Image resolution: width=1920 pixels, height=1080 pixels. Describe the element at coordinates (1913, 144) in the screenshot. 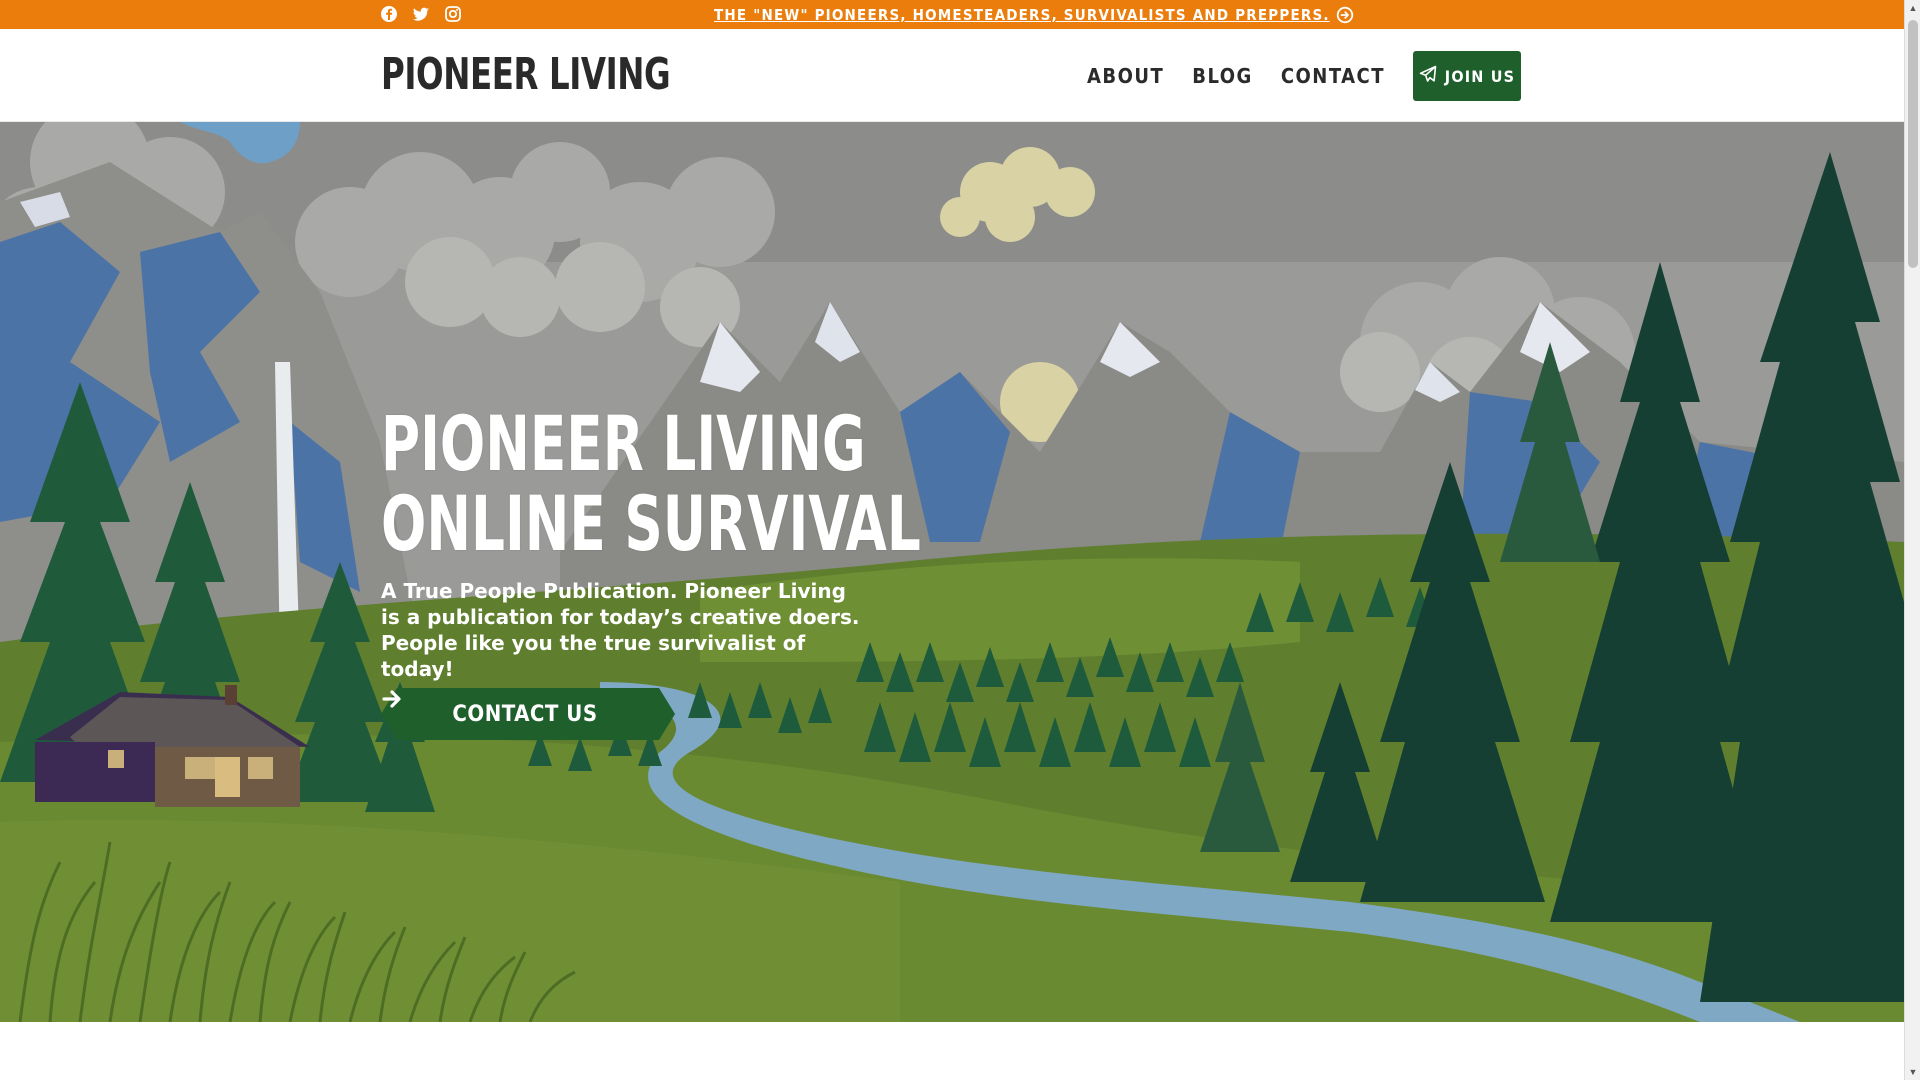

I see `scrollbar-thumb` at that location.